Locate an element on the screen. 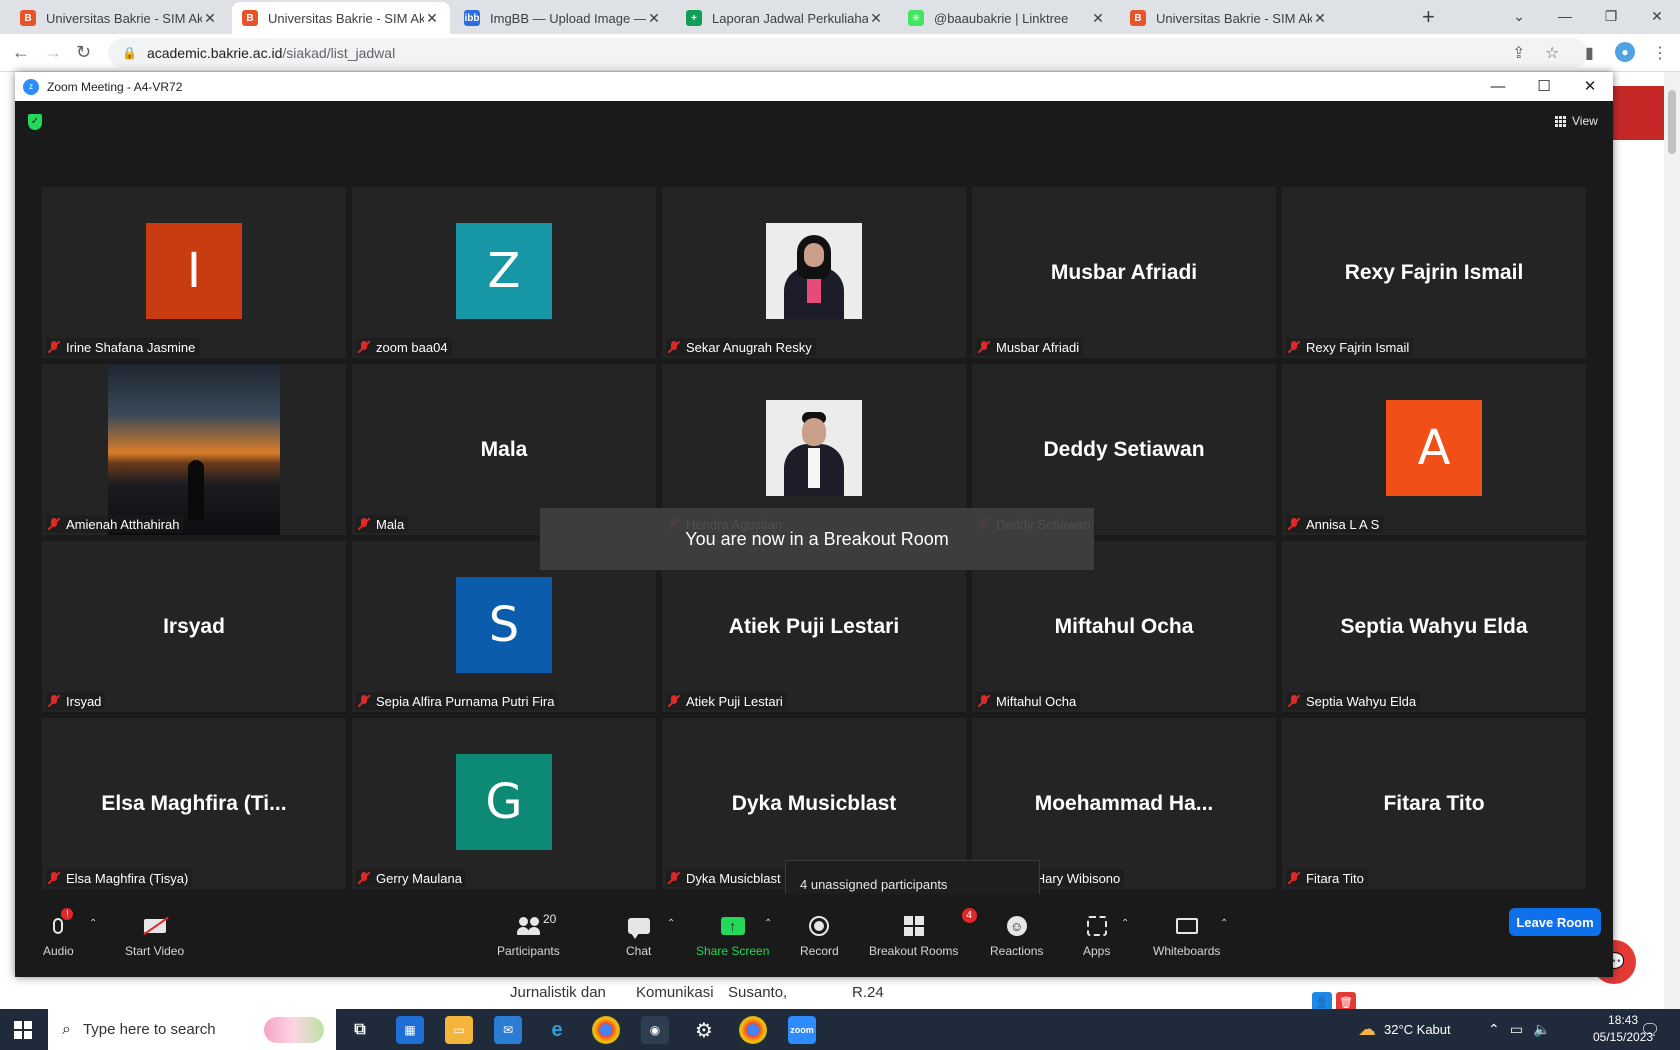 This screenshot has height=1050, width=1680. participant-name-label: Miftahul Ocha is located at coordinates (1028, 701).